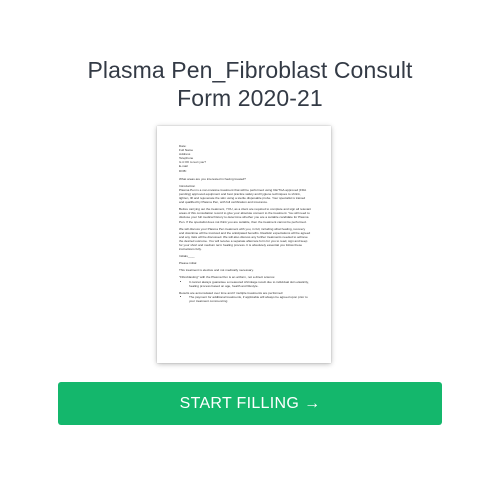 This screenshot has height=484, width=500. What do you see at coordinates (250, 70) in the screenshot?
I see `form-title-line-1: Plasma Pen_Fibroblast Consult` at bounding box center [250, 70].